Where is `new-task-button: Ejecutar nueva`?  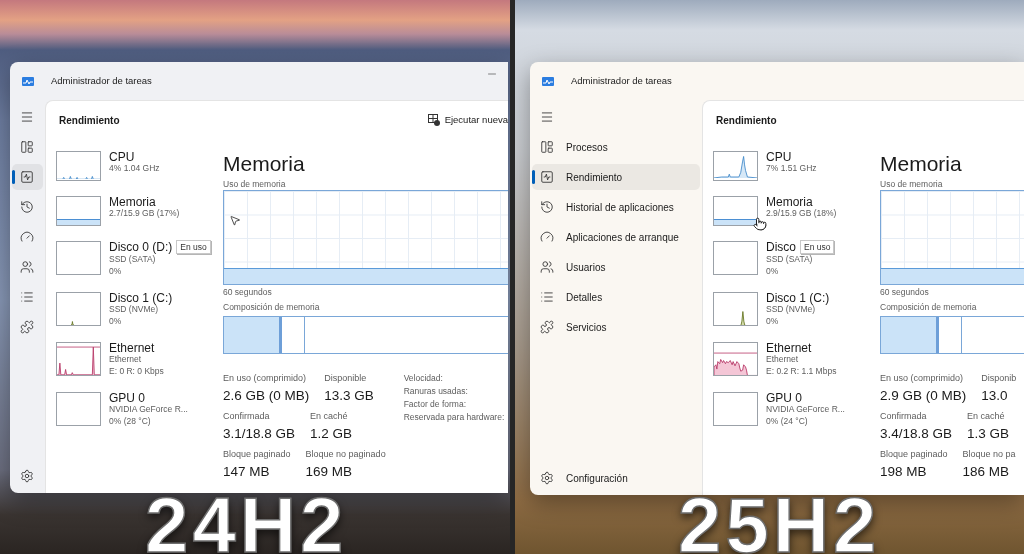
new-task-button: Ejecutar nueva is located at coordinates (467, 120).